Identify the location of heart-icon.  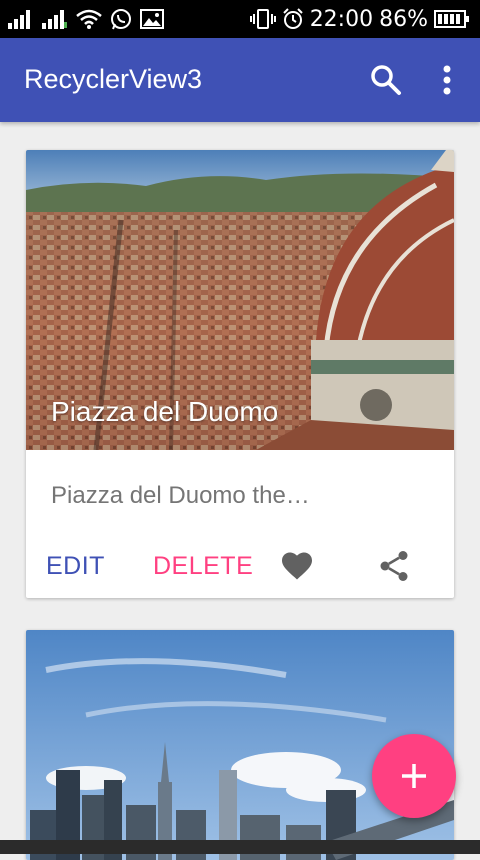
(297, 566).